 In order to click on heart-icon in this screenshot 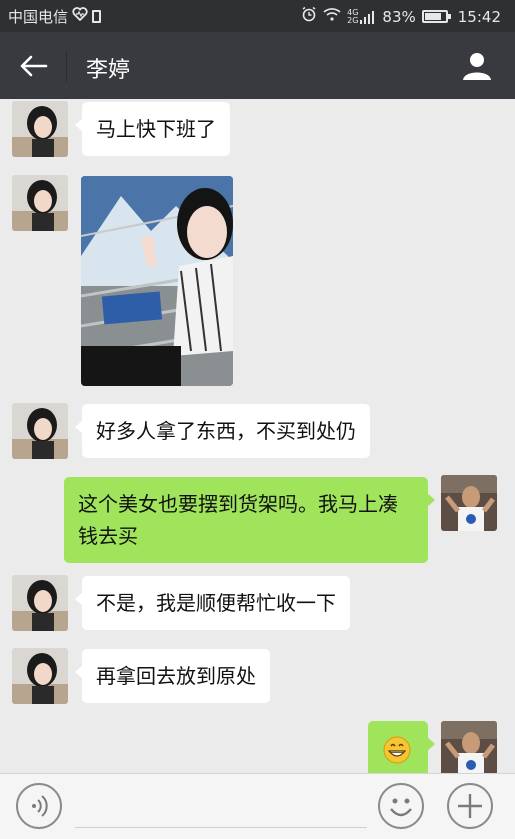, I will do `click(80, 16)`.